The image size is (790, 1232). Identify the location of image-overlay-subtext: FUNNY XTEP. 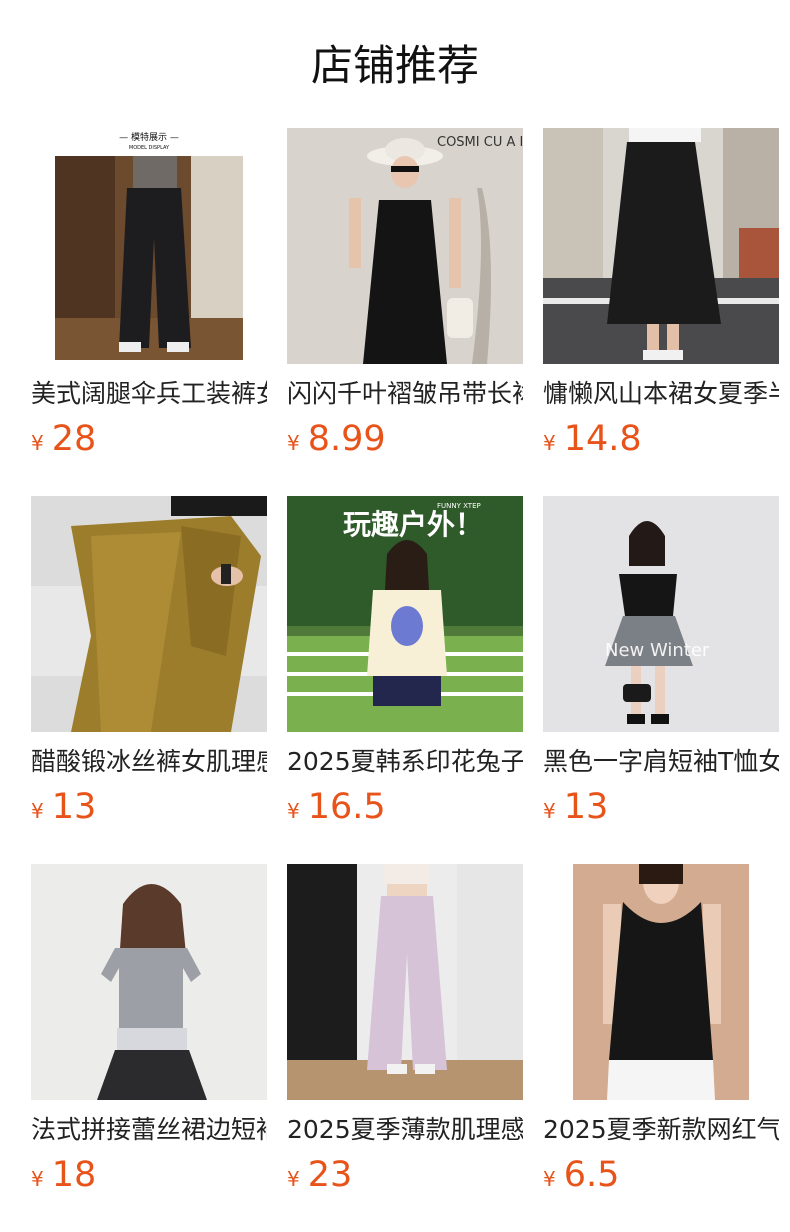
(459, 506).